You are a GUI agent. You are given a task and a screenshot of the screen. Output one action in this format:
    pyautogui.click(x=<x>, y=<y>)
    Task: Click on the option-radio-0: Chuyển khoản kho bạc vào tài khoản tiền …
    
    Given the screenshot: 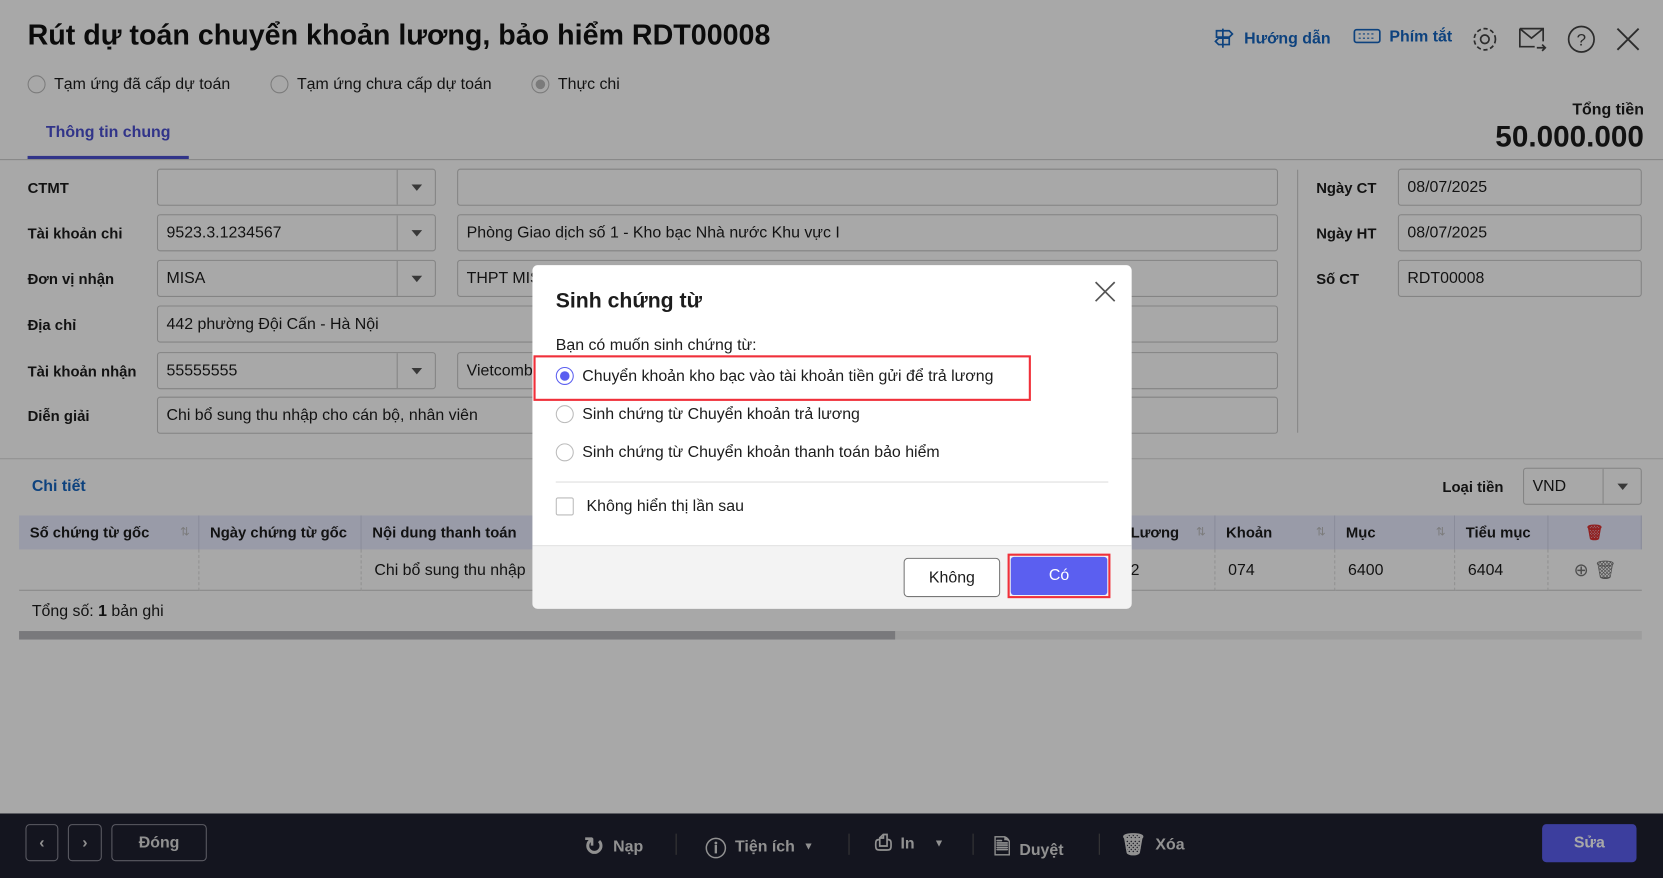 What is the action you would take?
    pyautogui.click(x=774, y=375)
    